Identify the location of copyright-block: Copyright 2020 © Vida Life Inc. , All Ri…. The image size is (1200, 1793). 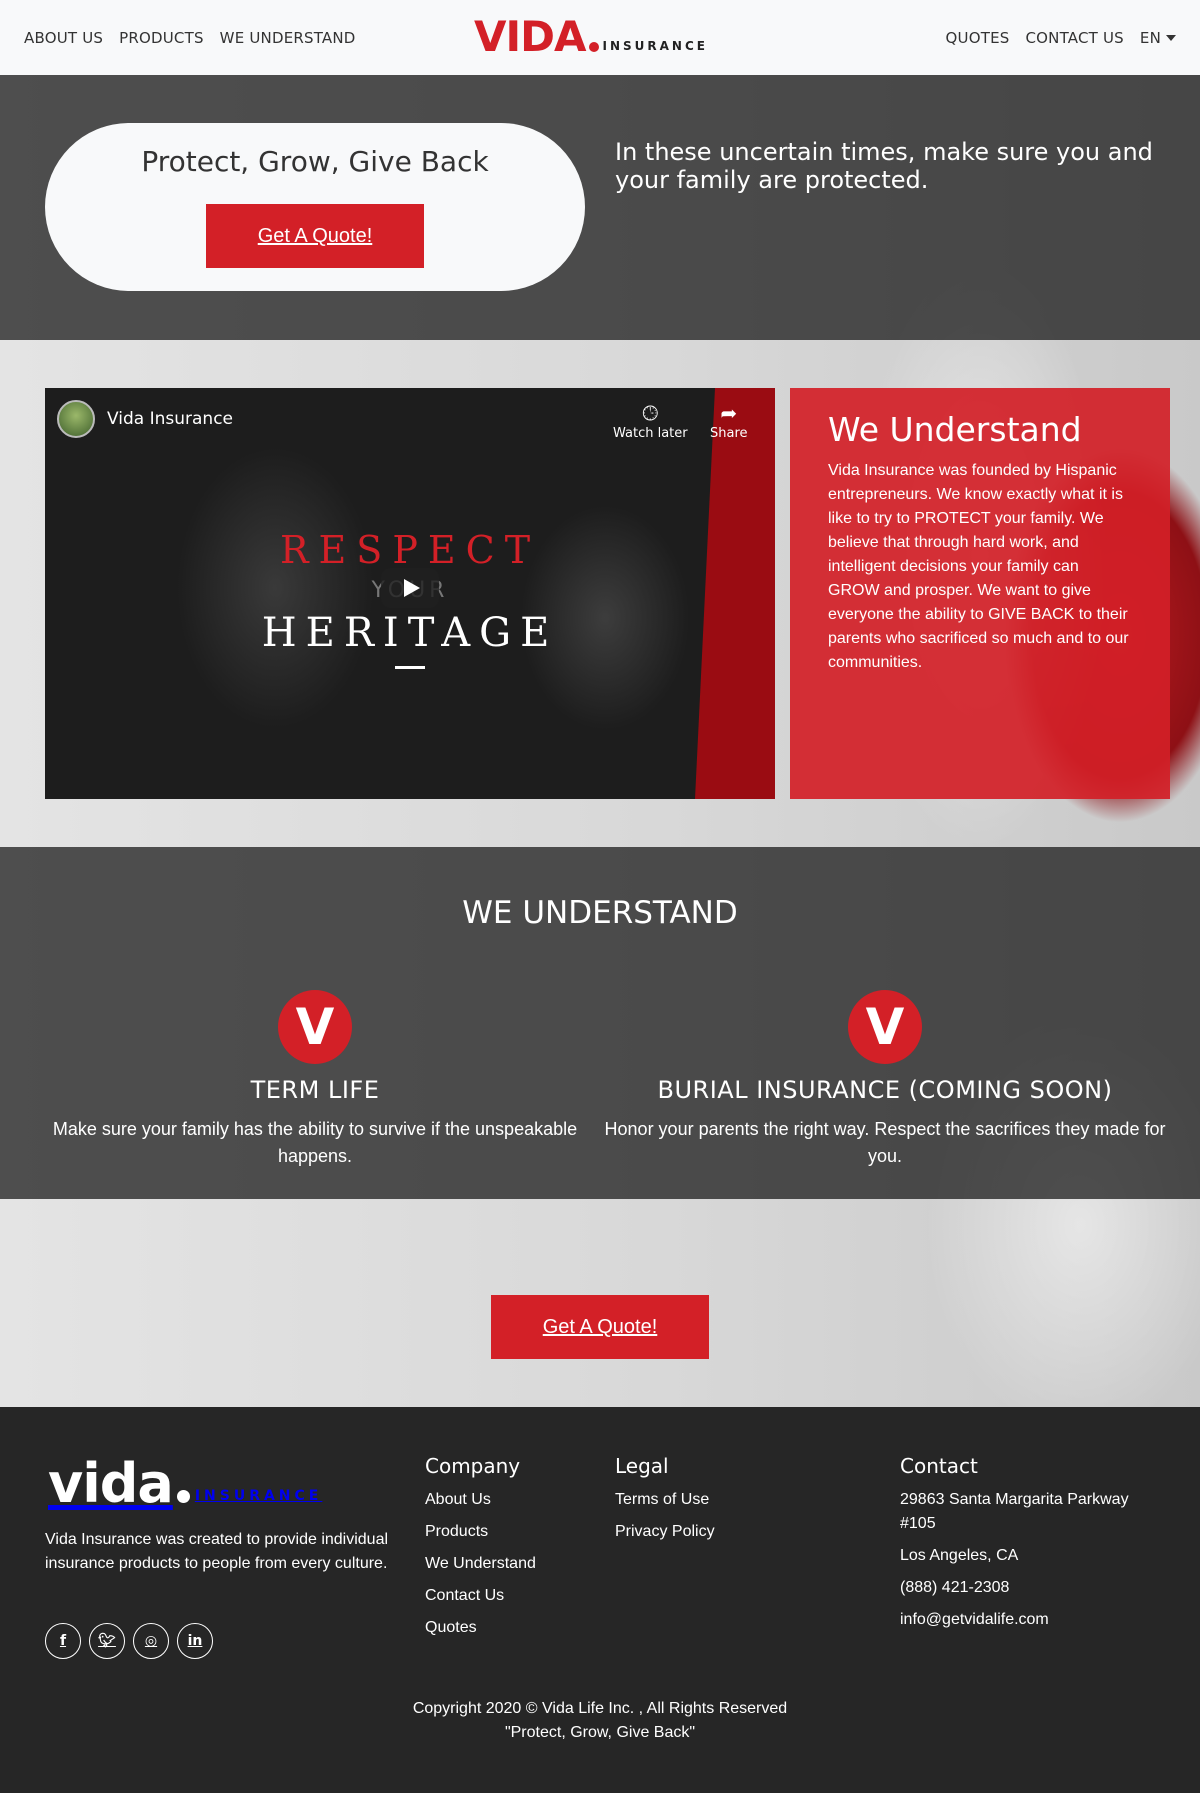
(600, 1721).